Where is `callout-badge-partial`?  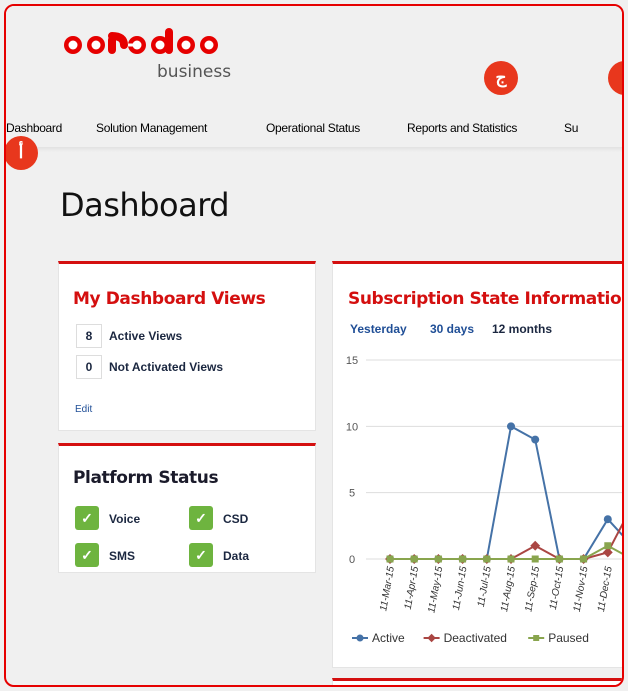 callout-badge-partial is located at coordinates (615, 78).